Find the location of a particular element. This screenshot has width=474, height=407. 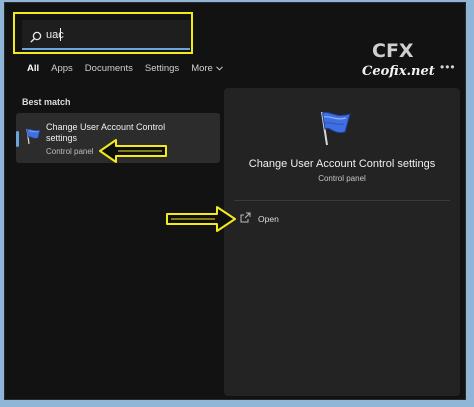

search-highlight-box is located at coordinates (103, 33).